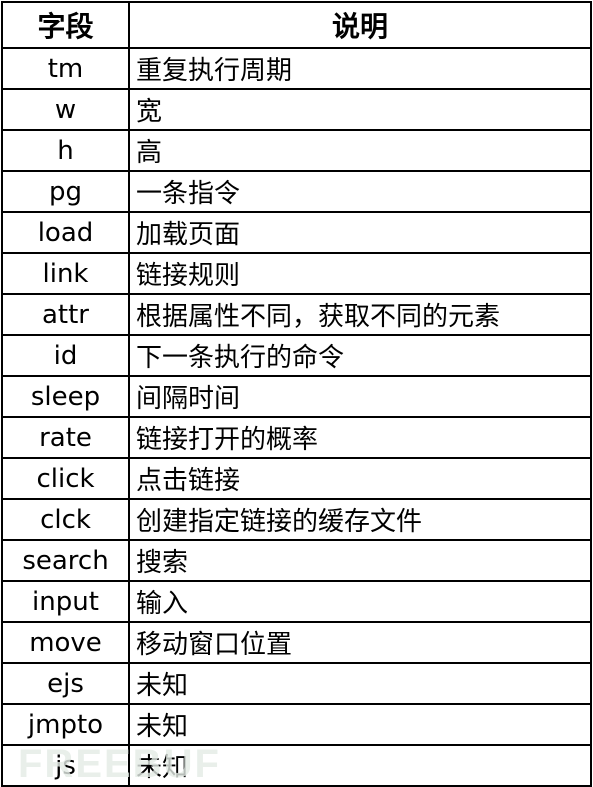 The image size is (593, 787). I want to click on header-field: 字段, so click(65, 25).